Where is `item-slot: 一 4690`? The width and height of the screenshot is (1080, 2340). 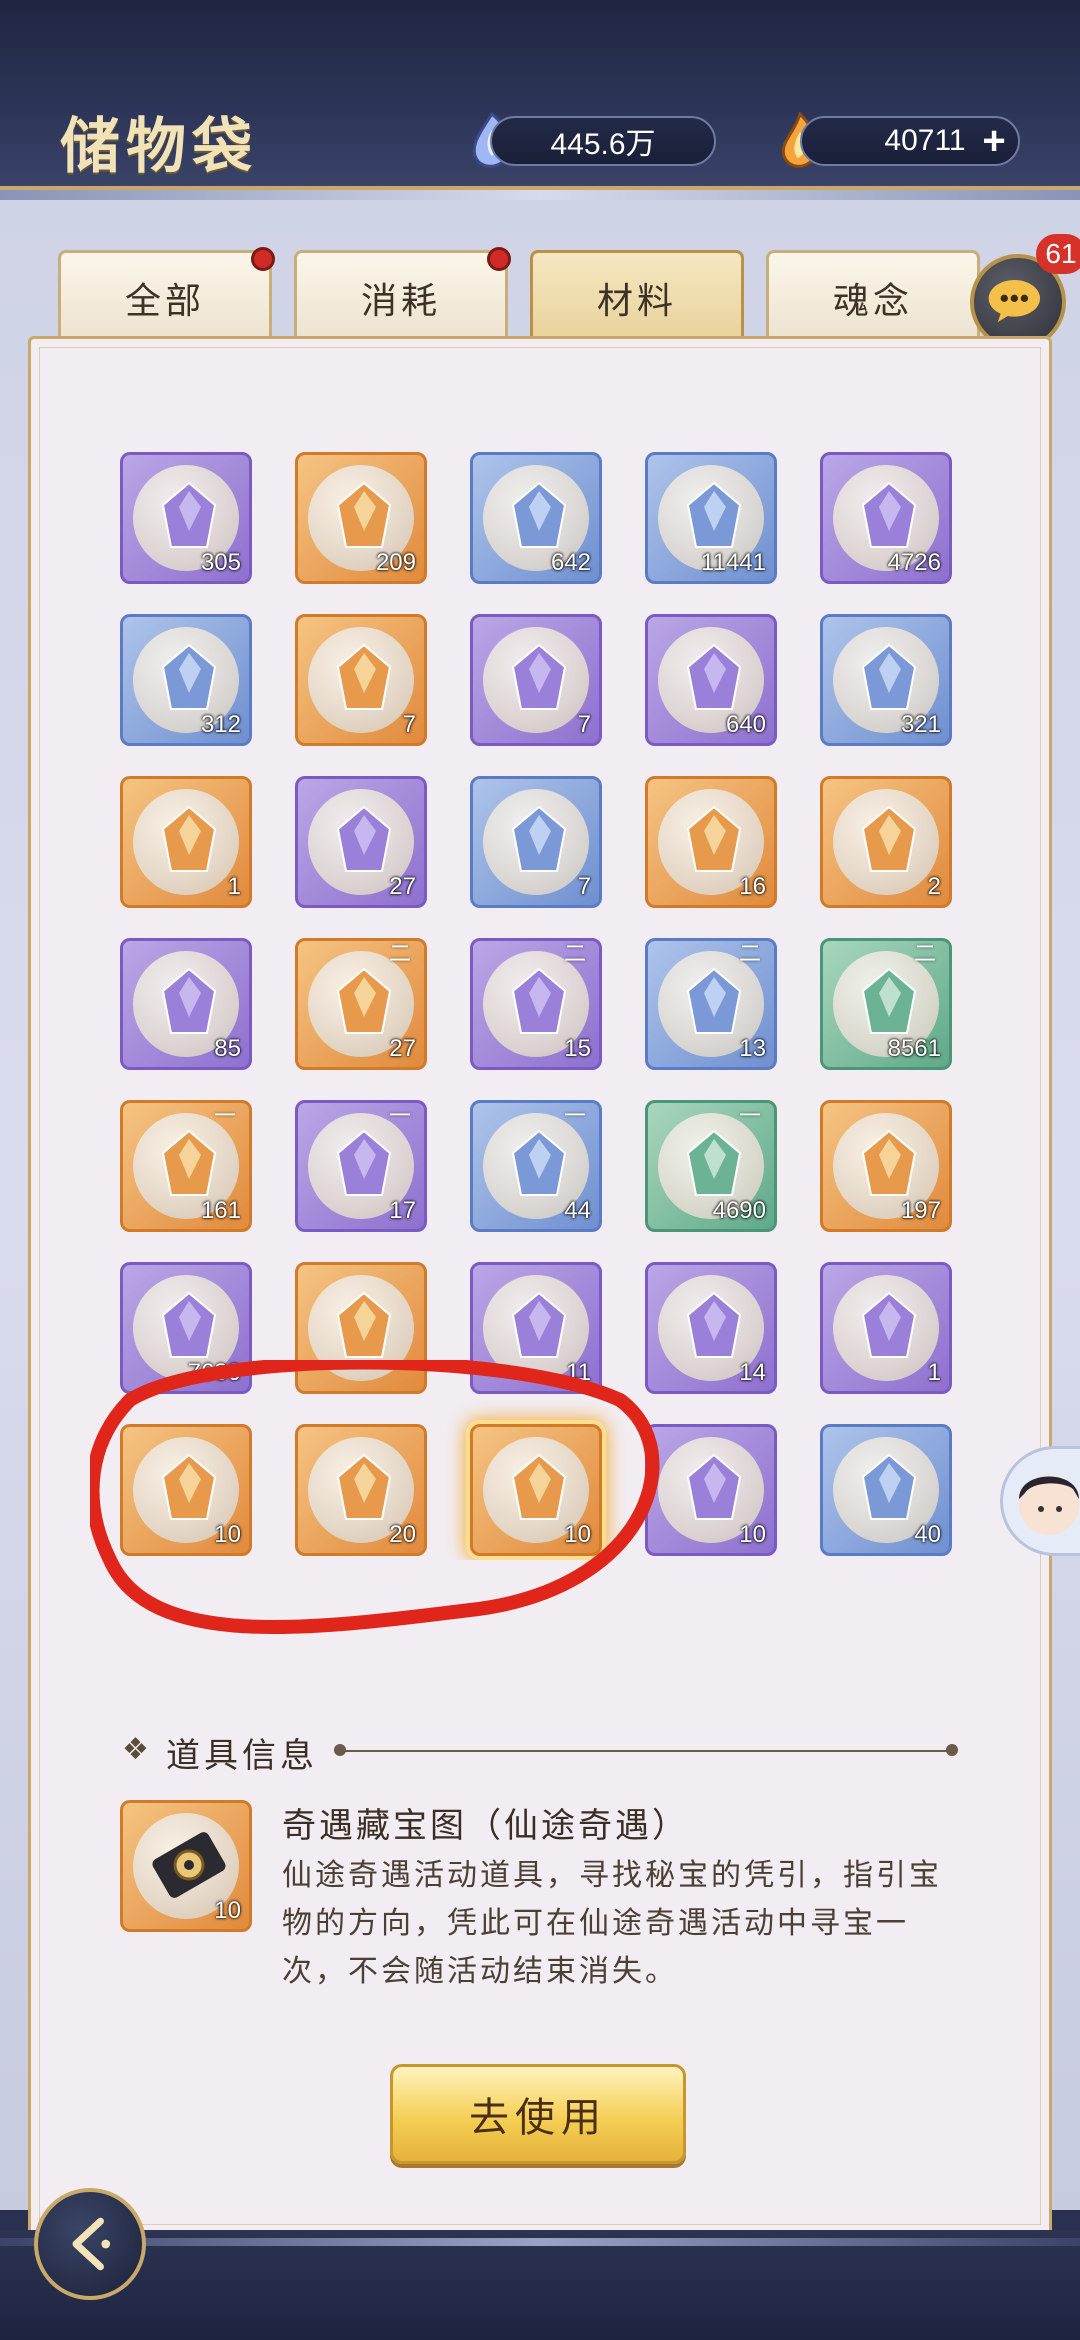
item-slot: 一 4690 is located at coordinates (711, 1166).